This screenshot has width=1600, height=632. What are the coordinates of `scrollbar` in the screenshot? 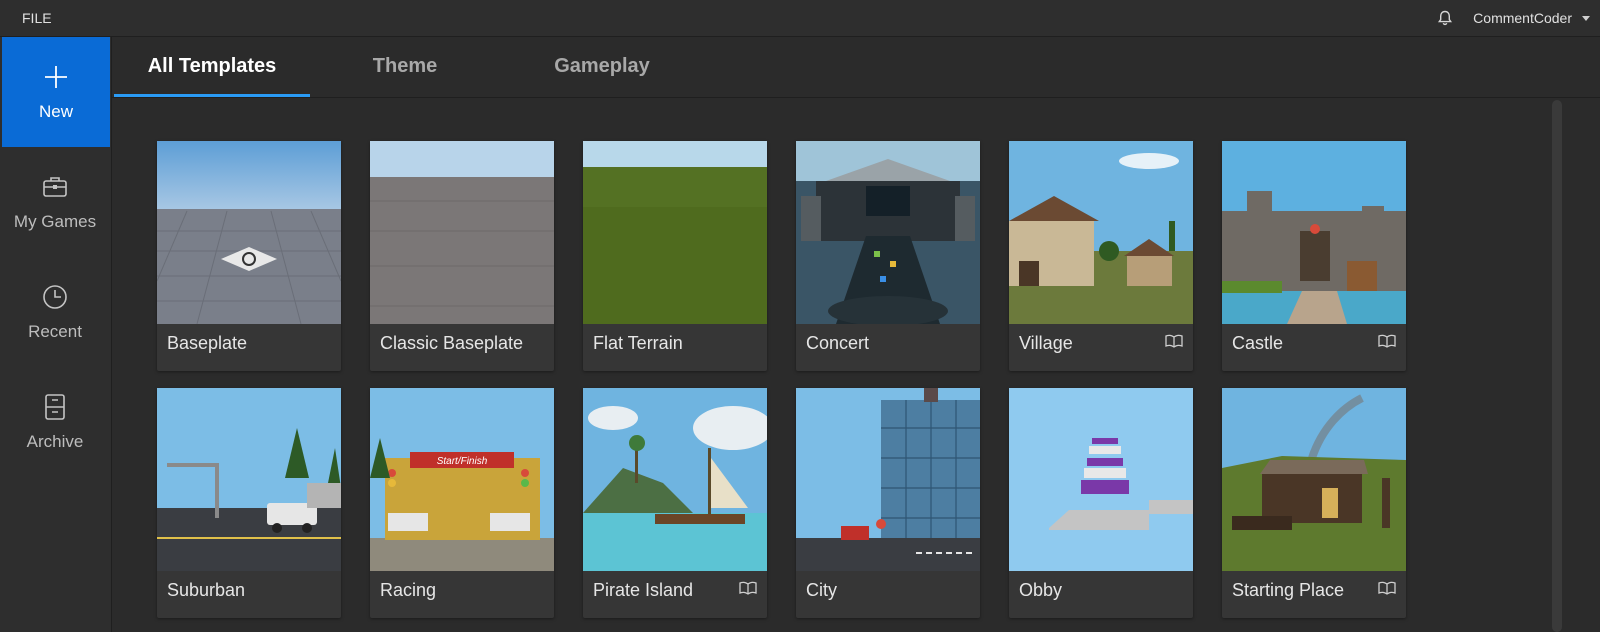 It's located at (1557, 366).